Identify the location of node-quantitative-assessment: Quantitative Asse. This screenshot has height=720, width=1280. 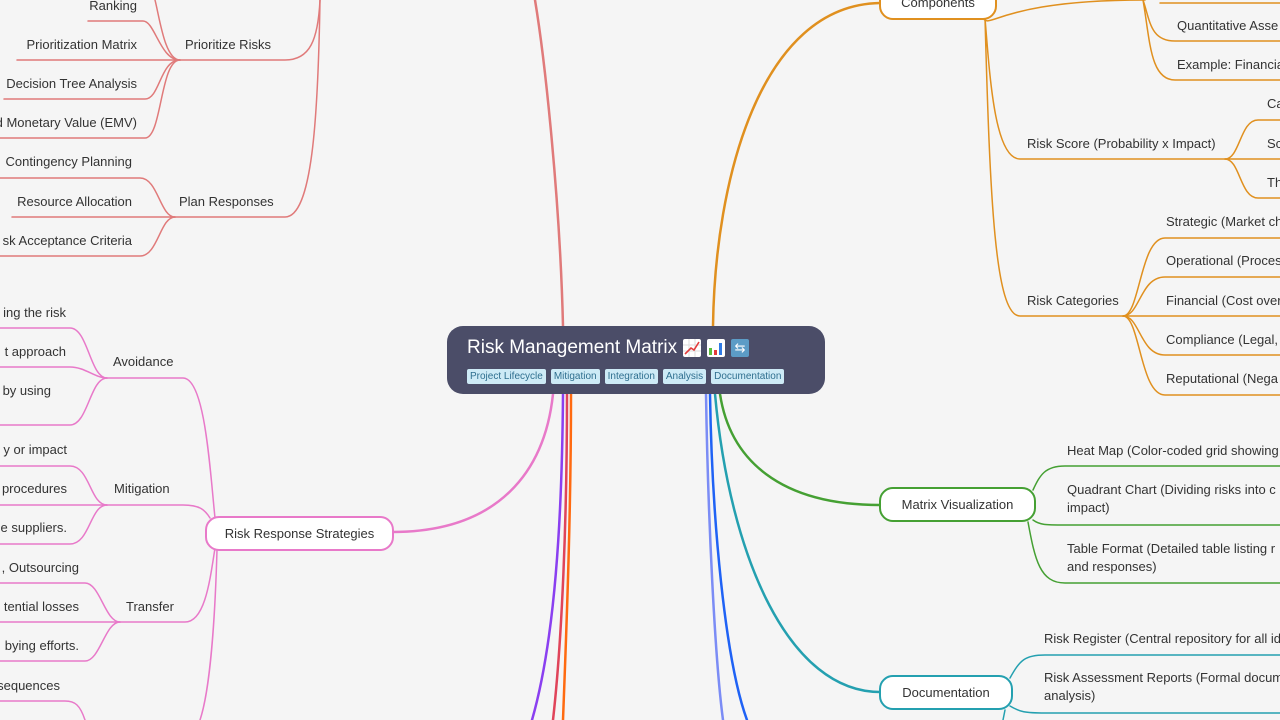
(1227, 26).